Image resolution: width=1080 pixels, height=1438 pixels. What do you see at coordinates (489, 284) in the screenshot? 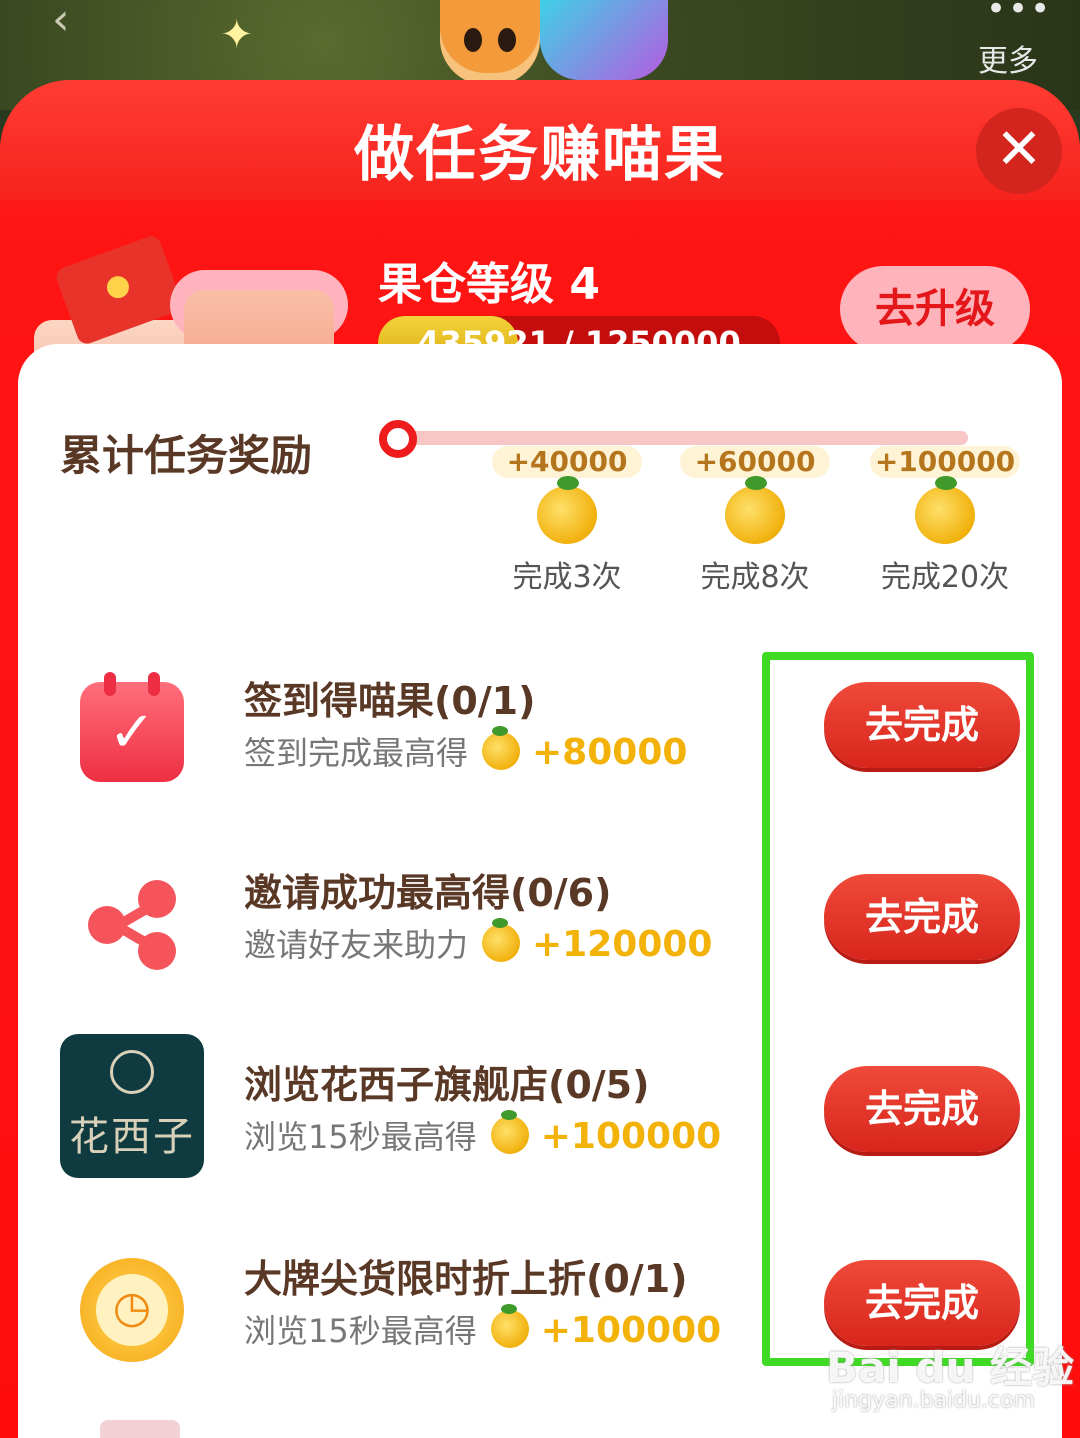
I see `warehouse-level-title: 果仓等级 4` at bounding box center [489, 284].